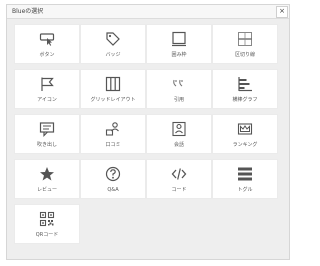 This screenshot has height=266, width=320. I want to click on grid-layout-icon, so click(113, 84).